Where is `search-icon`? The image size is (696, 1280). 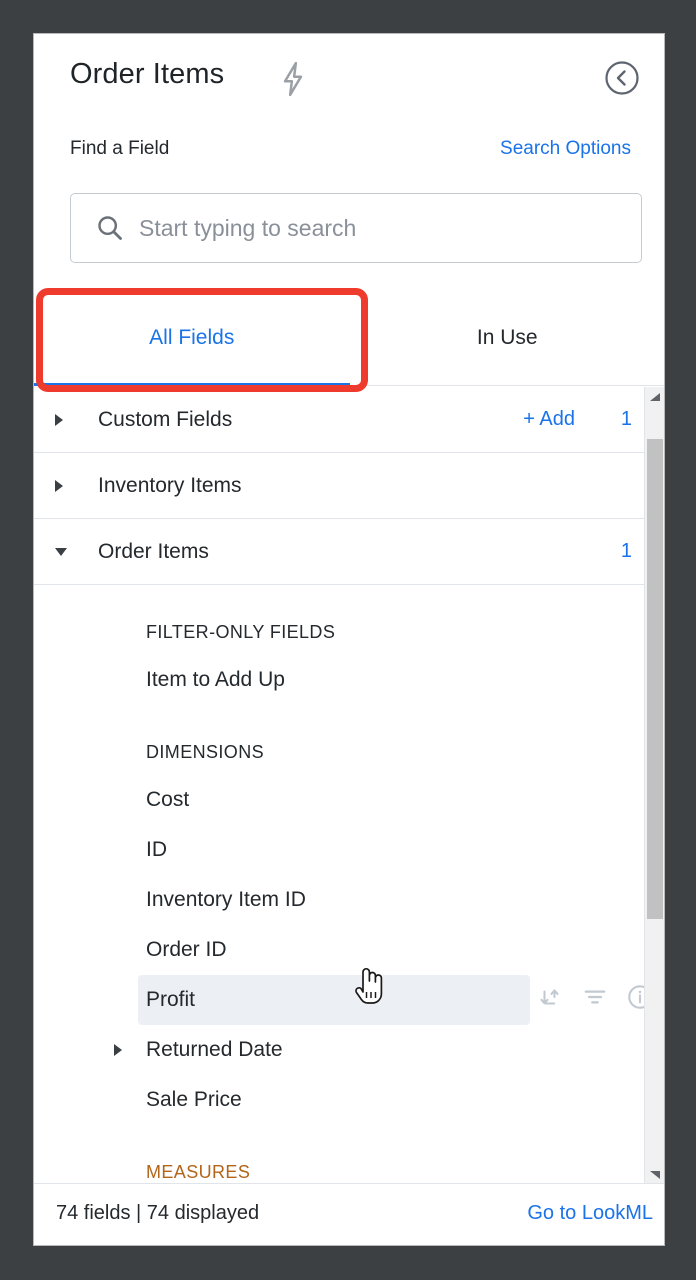
search-icon is located at coordinates (110, 230).